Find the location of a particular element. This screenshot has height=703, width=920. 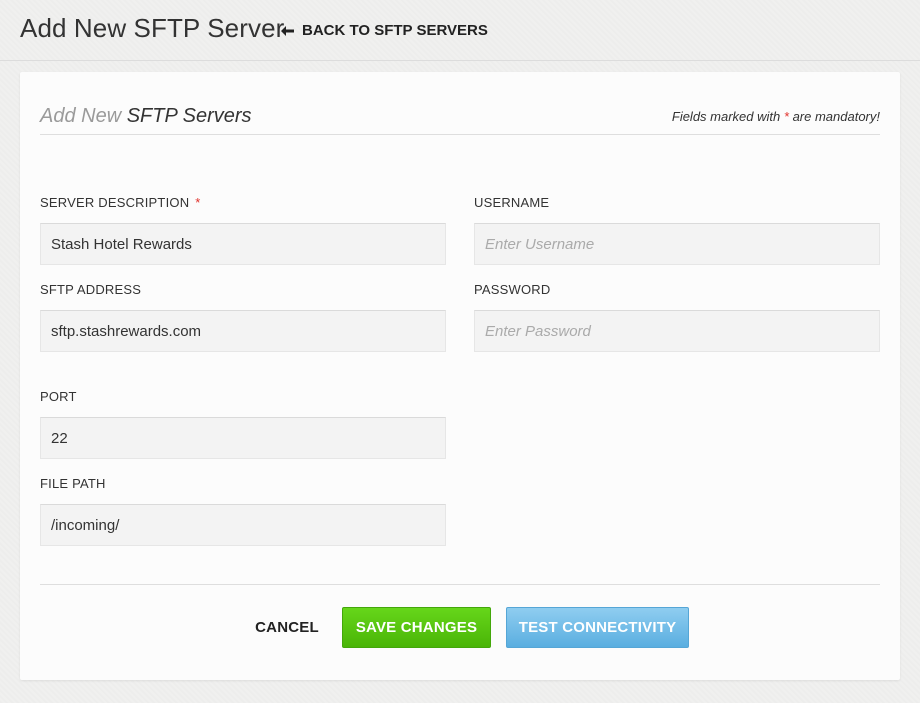

port-label: PORT is located at coordinates (58, 396).